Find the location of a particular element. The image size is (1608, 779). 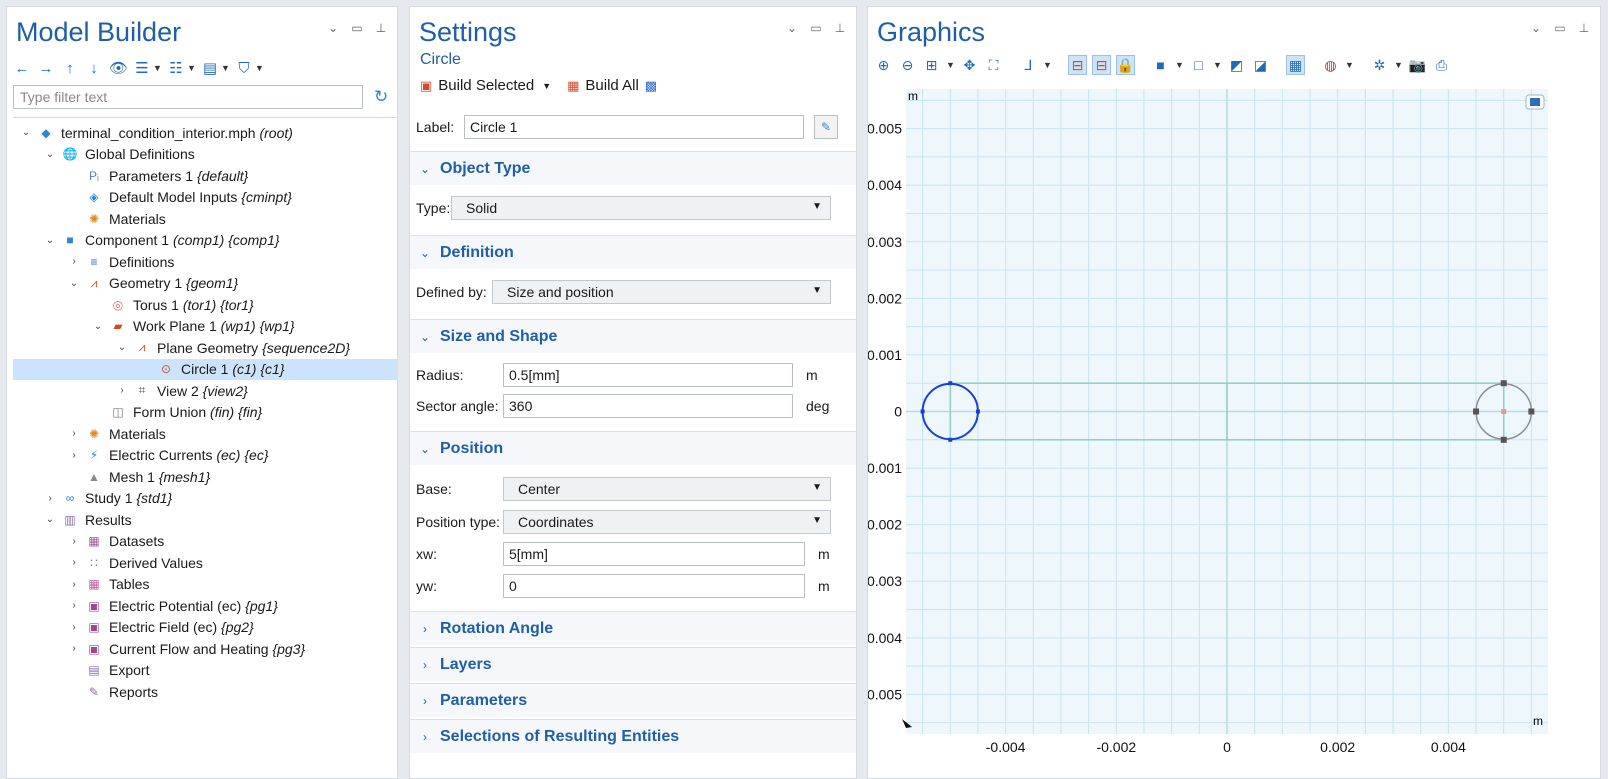

camera-icon: 📷 is located at coordinates (1417, 65).